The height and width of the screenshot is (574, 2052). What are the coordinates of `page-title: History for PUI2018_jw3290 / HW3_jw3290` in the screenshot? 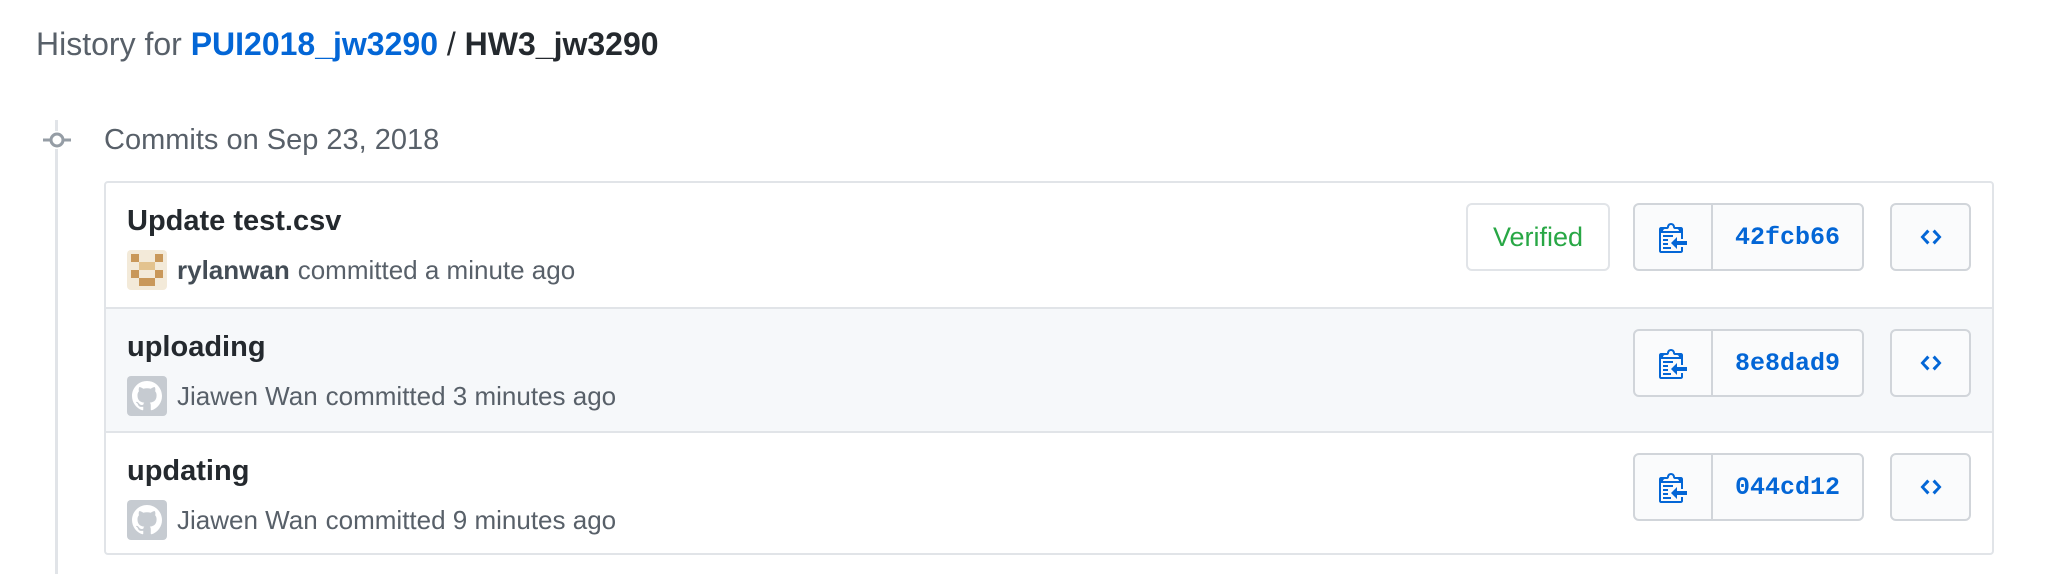 It's located at (347, 44).